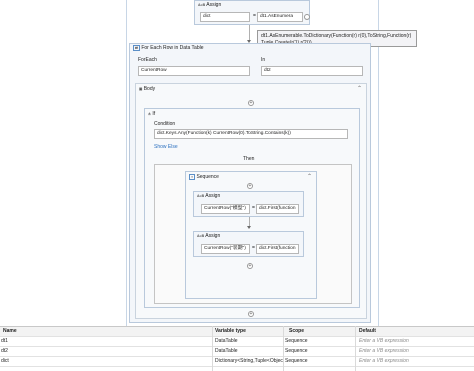  What do you see at coordinates (103, 361) in the screenshot?
I see `variable-name: dict` at bounding box center [103, 361].